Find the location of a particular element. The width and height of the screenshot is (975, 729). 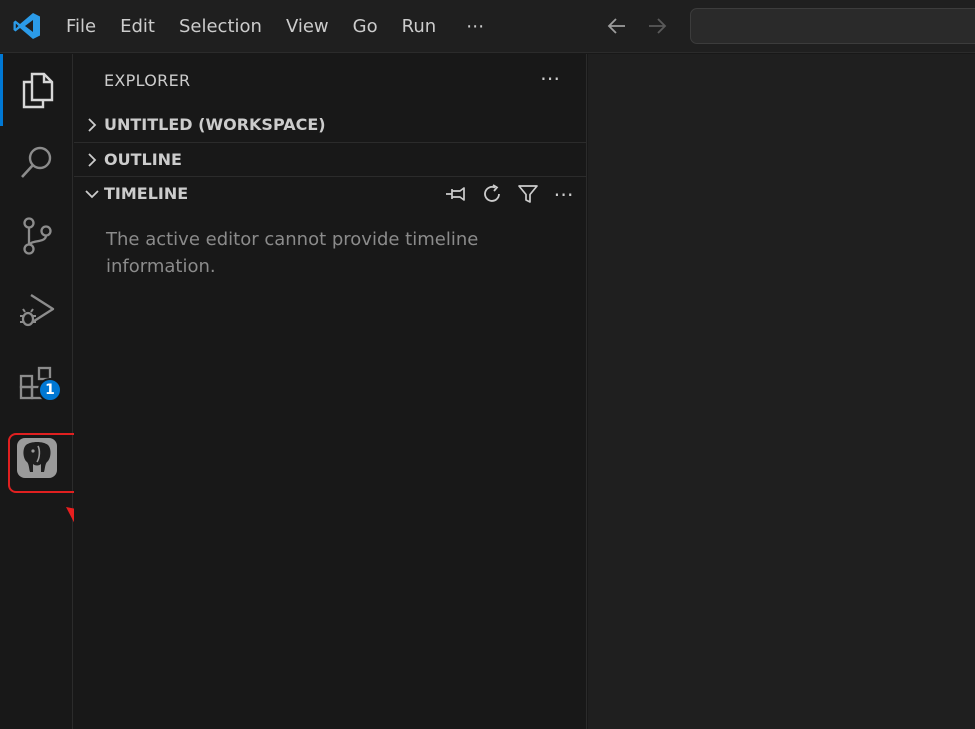

menu-go: Go is located at coordinates (365, 26).